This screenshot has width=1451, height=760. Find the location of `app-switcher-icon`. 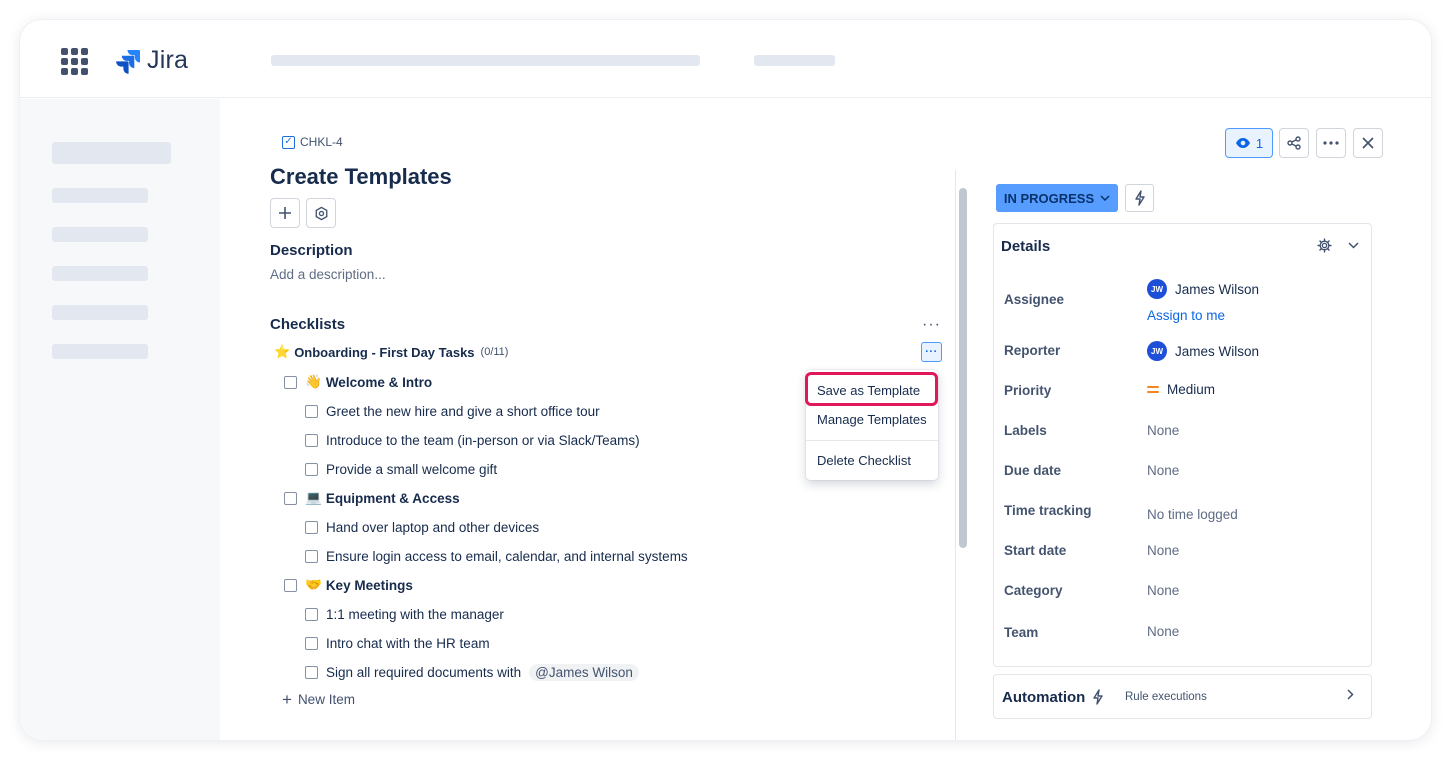

app-switcher-icon is located at coordinates (75, 62).